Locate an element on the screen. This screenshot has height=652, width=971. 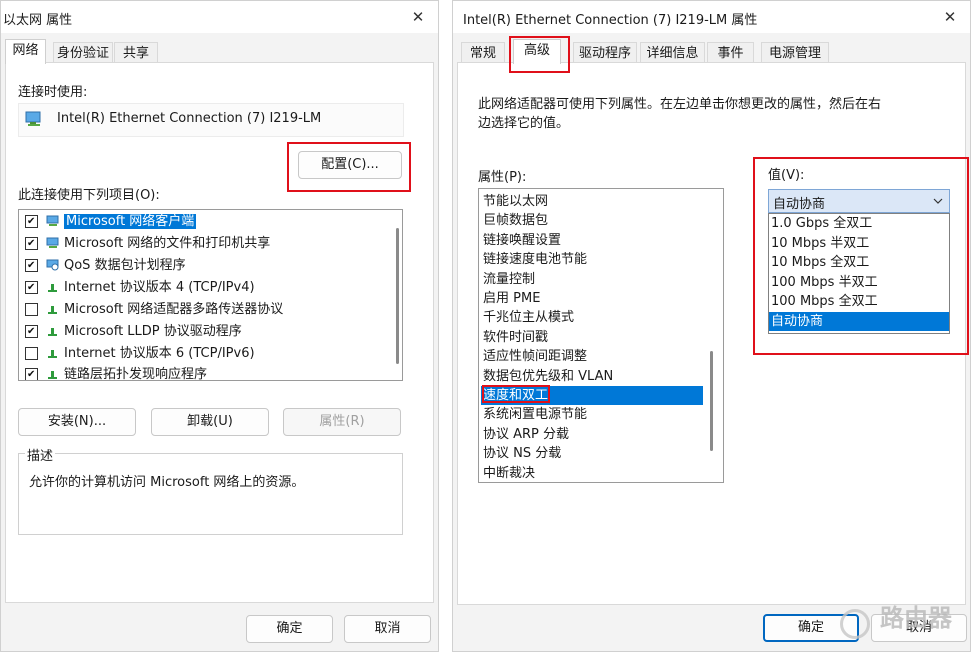
title-bar: 以太网 属性 ✕ is located at coordinates (219, 17).